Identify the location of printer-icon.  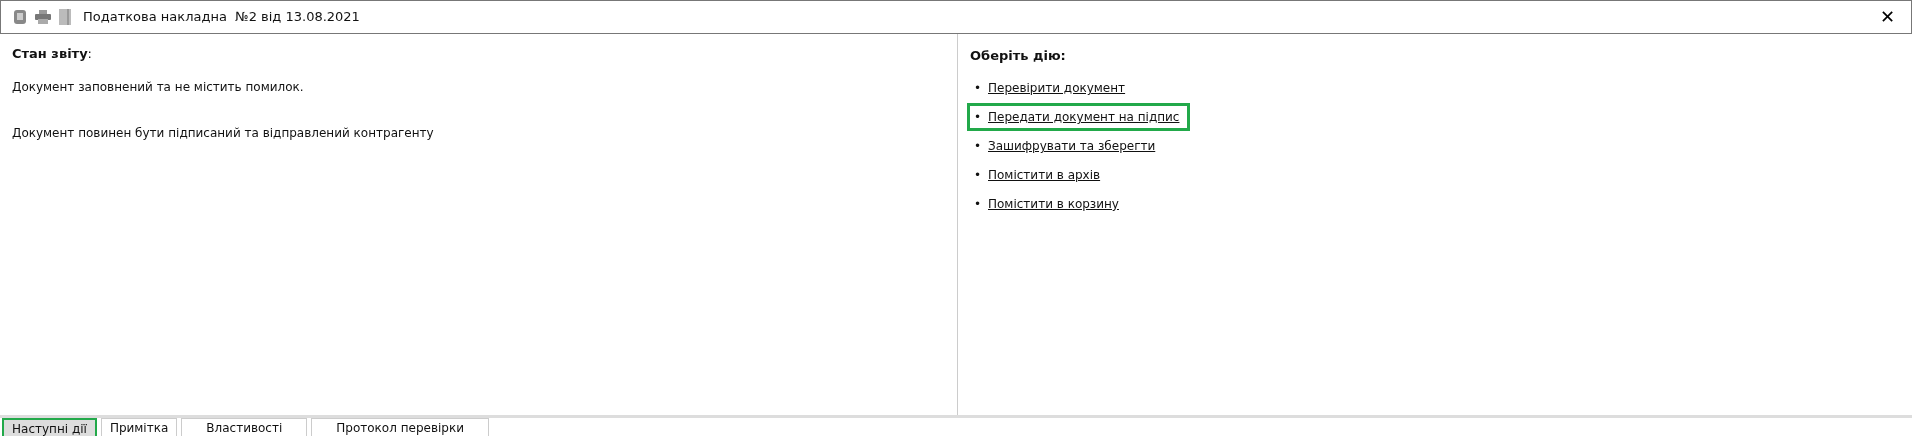
(43, 17).